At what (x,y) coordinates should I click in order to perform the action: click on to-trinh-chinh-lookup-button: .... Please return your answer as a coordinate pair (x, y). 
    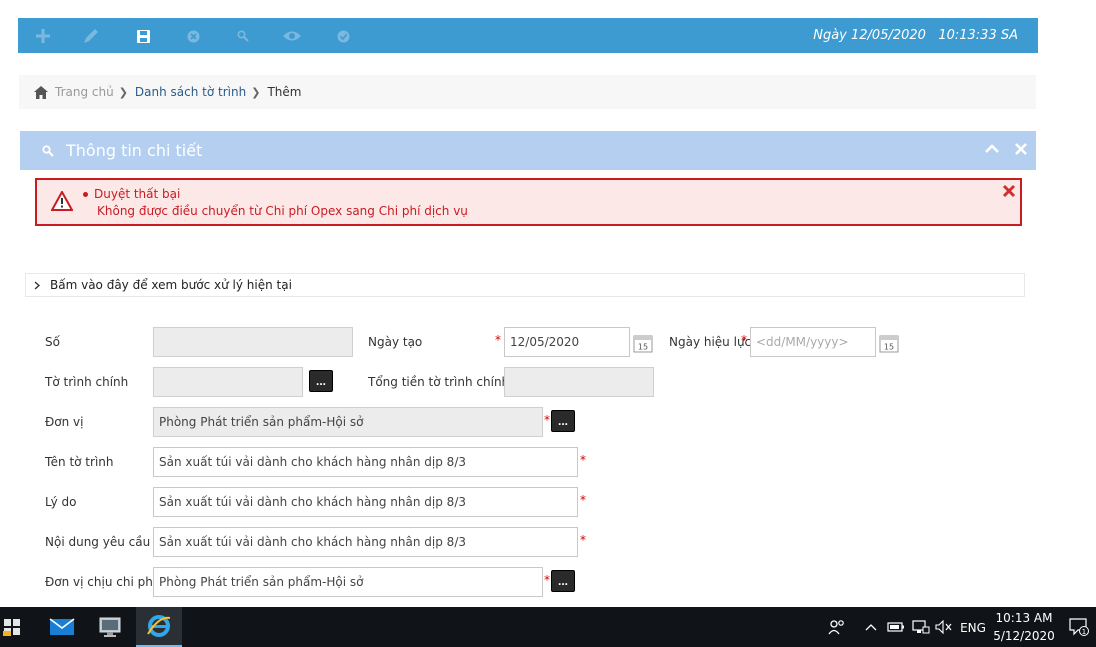
    Looking at the image, I should click on (321, 381).